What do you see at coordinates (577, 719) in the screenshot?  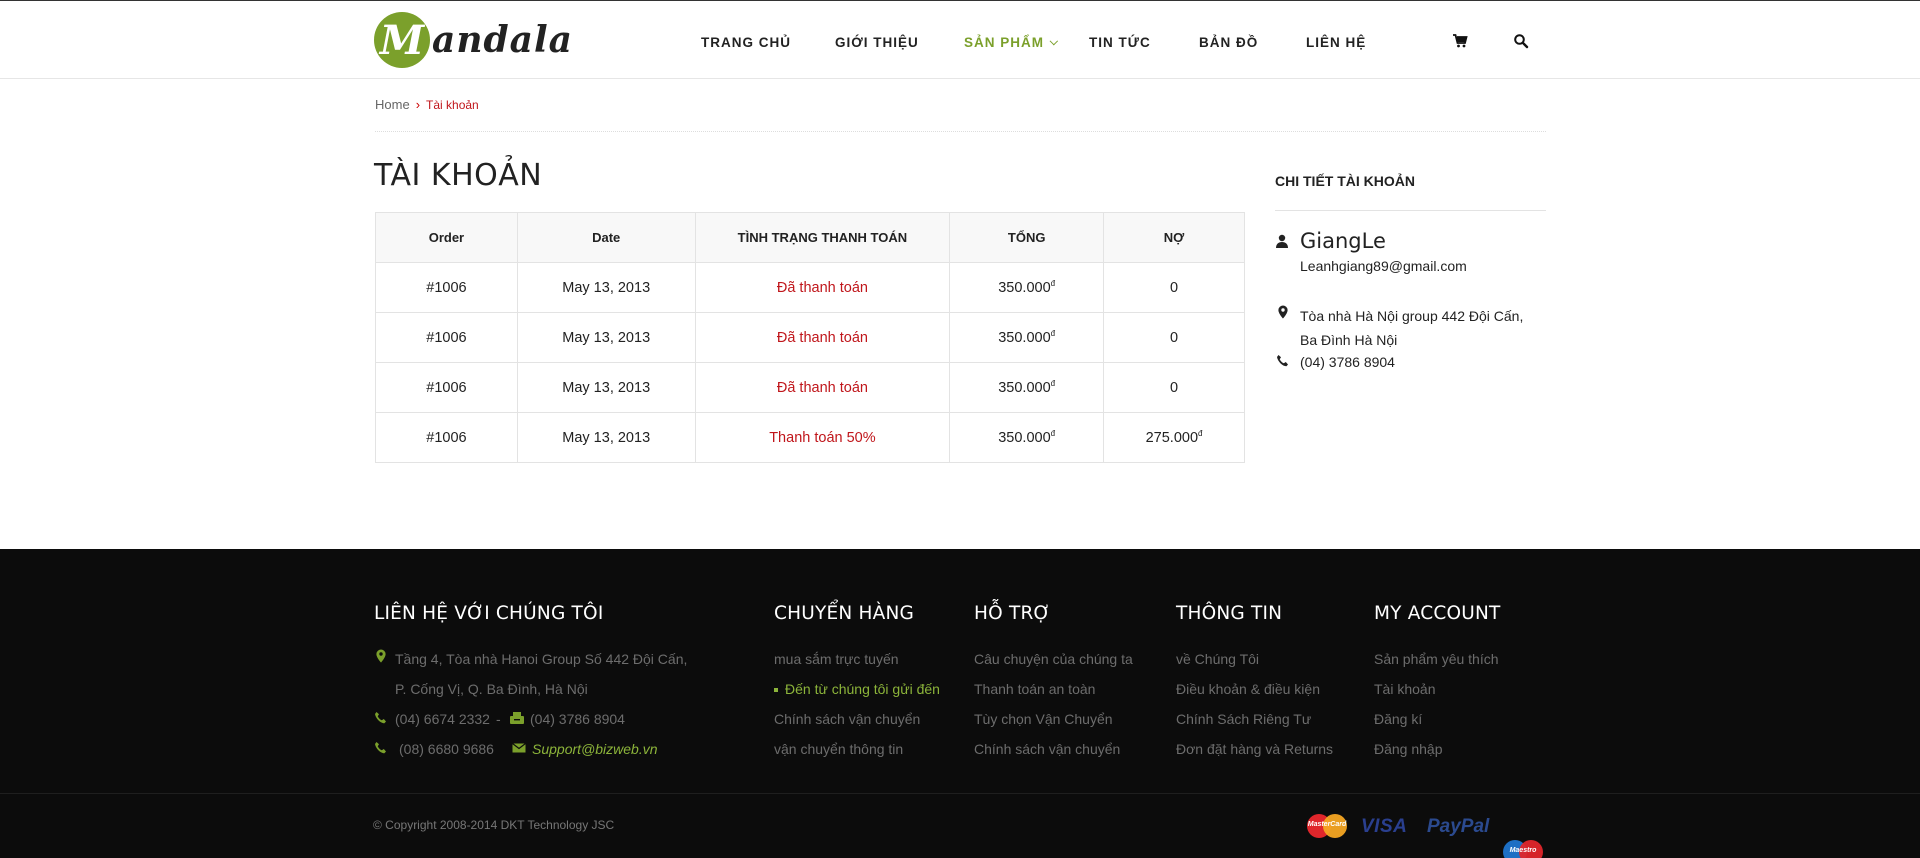 I see `footer-phone-2: (04) 3786 8904` at bounding box center [577, 719].